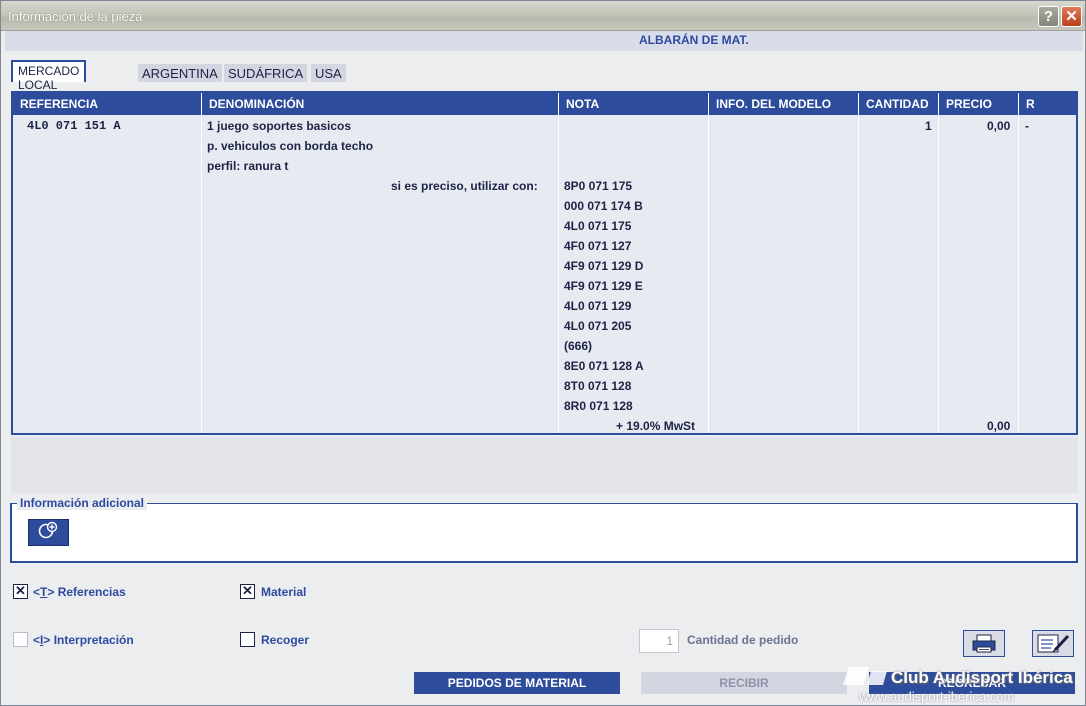  I want to click on referencias-label: <T> Referencias, so click(79, 592).